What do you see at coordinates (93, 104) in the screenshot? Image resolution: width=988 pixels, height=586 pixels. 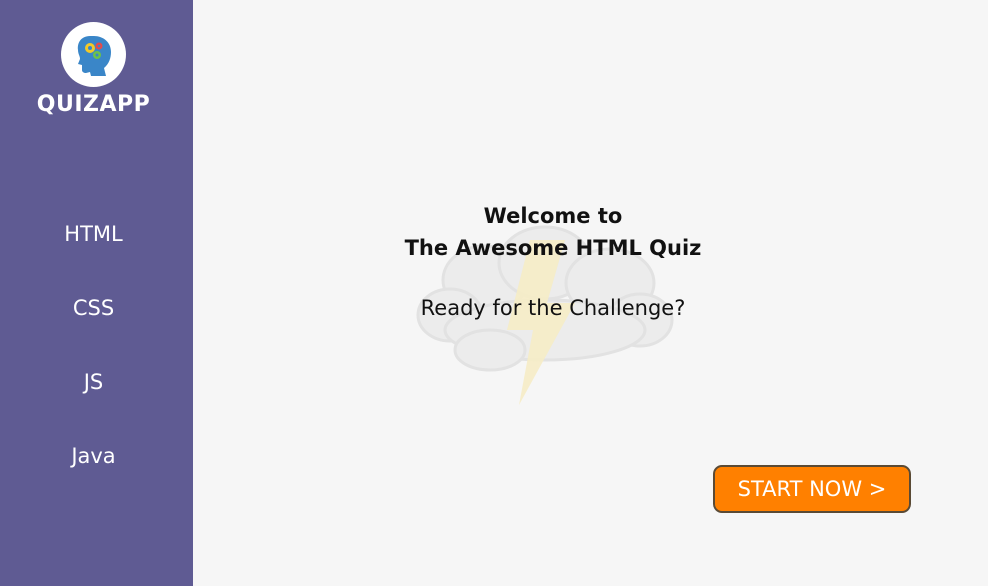 I see `brand-name: QUIZAPP` at bounding box center [93, 104].